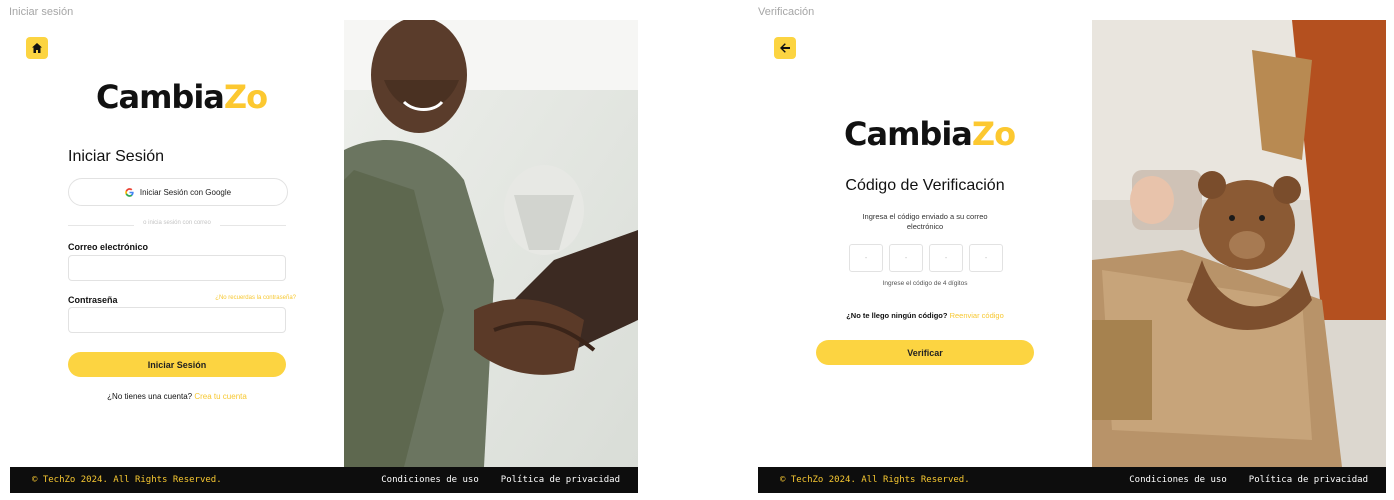 Image resolution: width=1394 pixels, height=500 pixels. I want to click on divider-line-right, so click(253, 225).